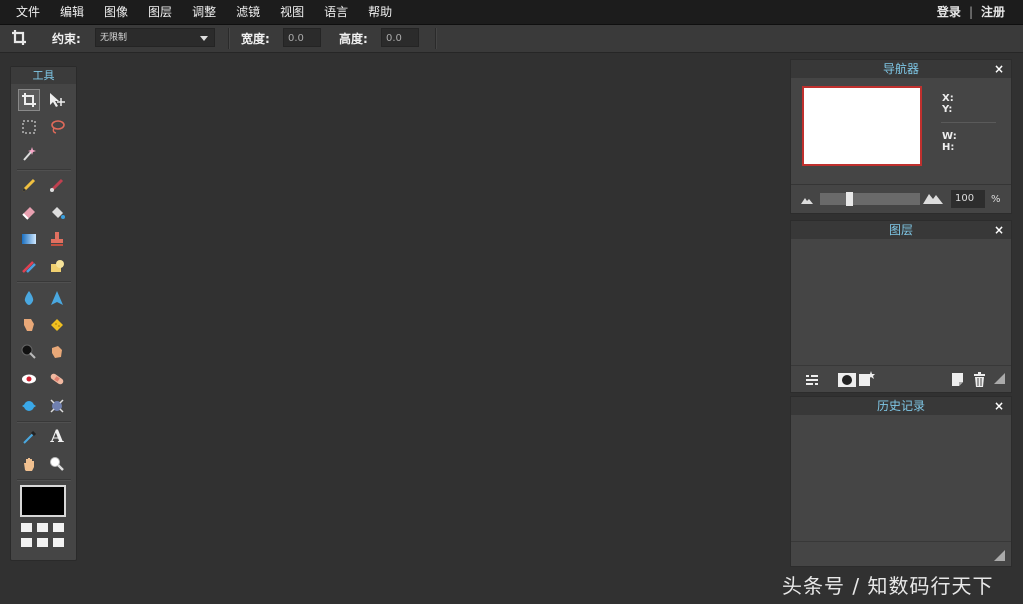 The image size is (1023, 604). I want to click on spot-heal-tool, so click(57, 266).